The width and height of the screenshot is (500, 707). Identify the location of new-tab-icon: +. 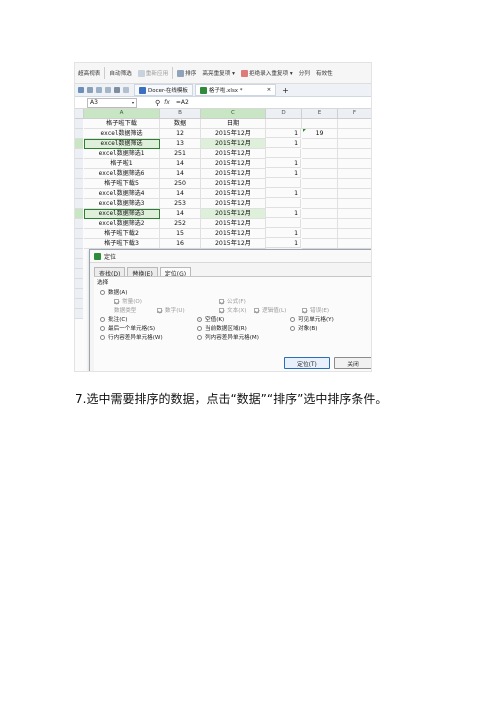
(285, 90).